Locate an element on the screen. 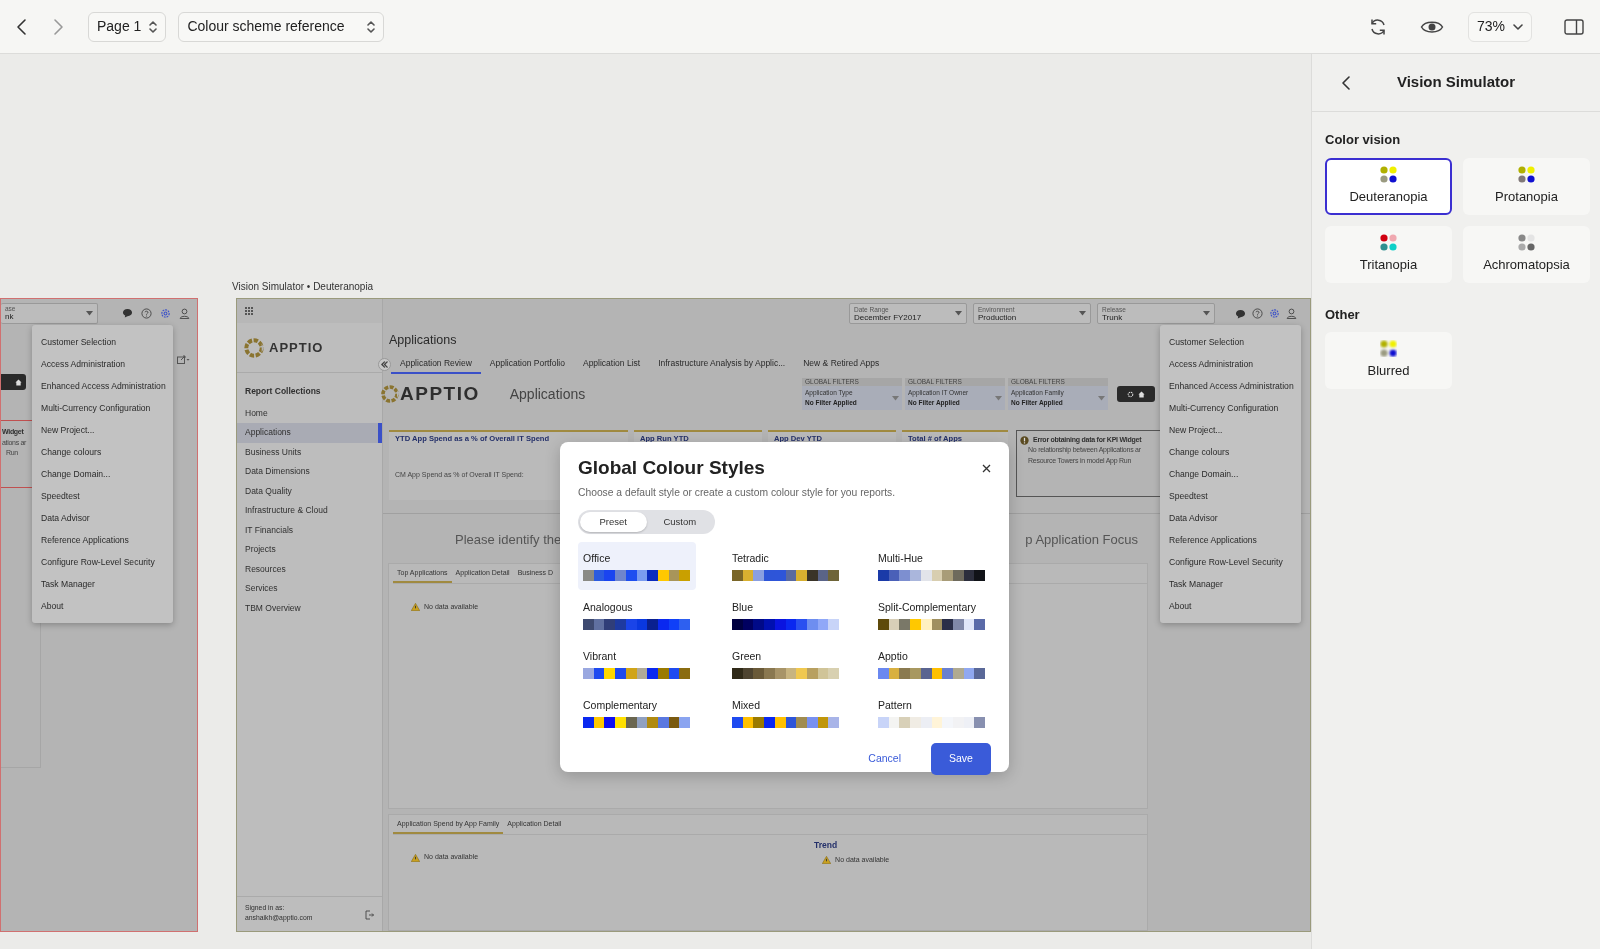 This screenshot has width=1600, height=949. chevron-down-icon is located at coordinates (1518, 26).